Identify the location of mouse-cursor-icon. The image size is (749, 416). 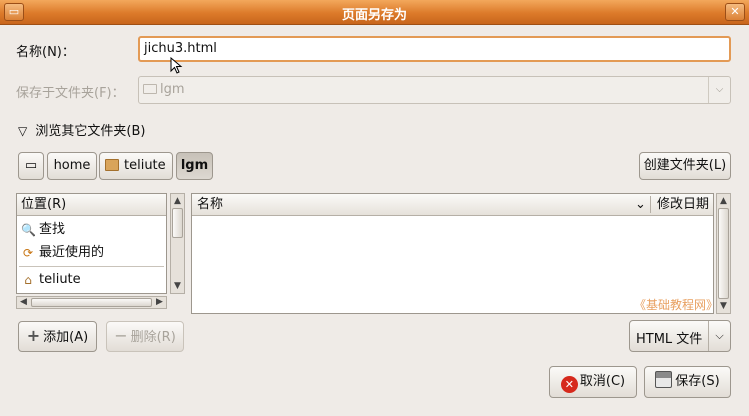
(176, 65).